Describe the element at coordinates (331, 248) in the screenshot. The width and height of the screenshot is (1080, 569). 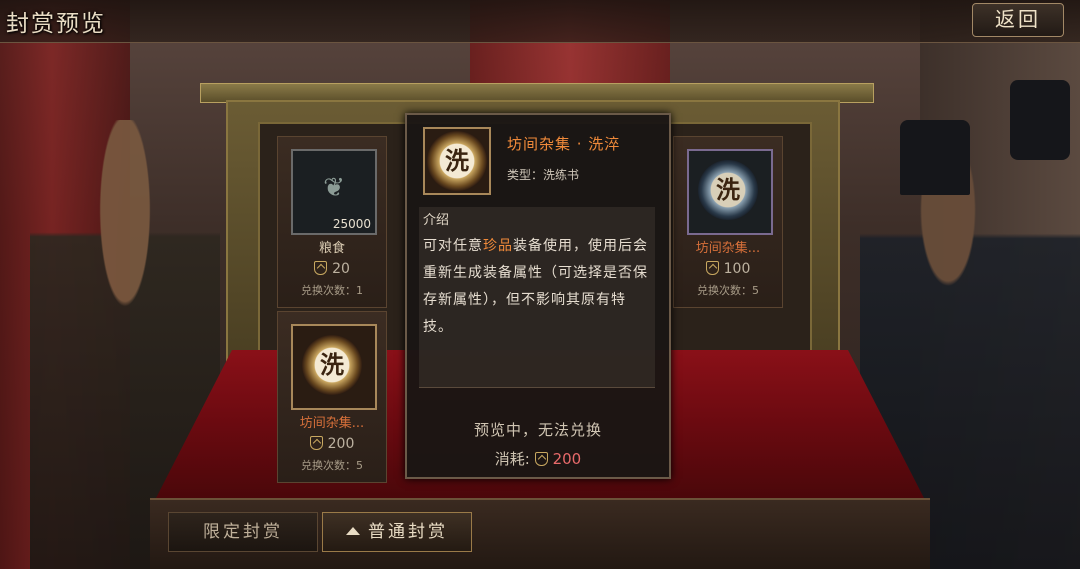
I see `item-name: 粮食` at that location.